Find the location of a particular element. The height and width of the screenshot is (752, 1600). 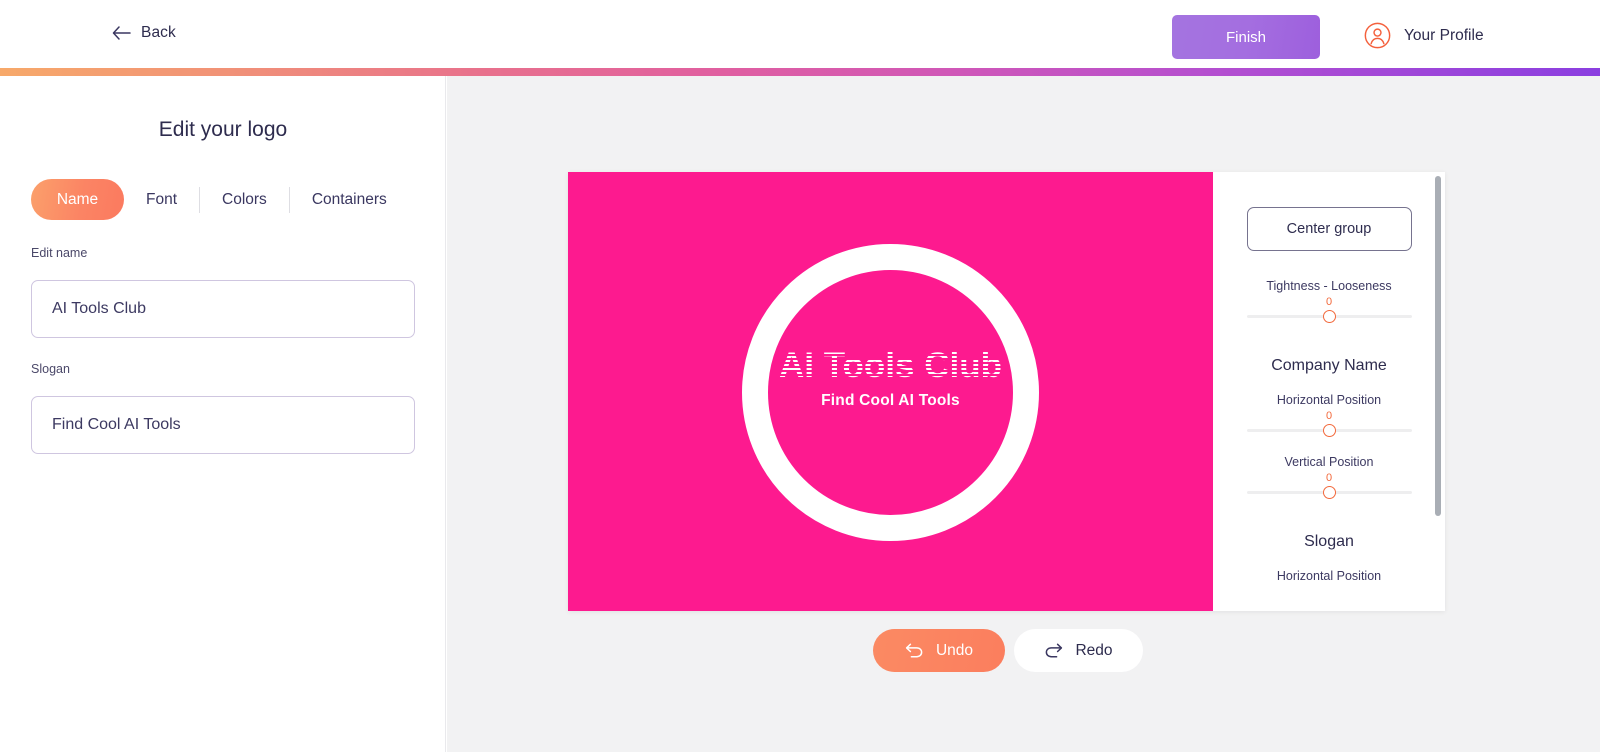

back-button: Back is located at coordinates (144, 33).